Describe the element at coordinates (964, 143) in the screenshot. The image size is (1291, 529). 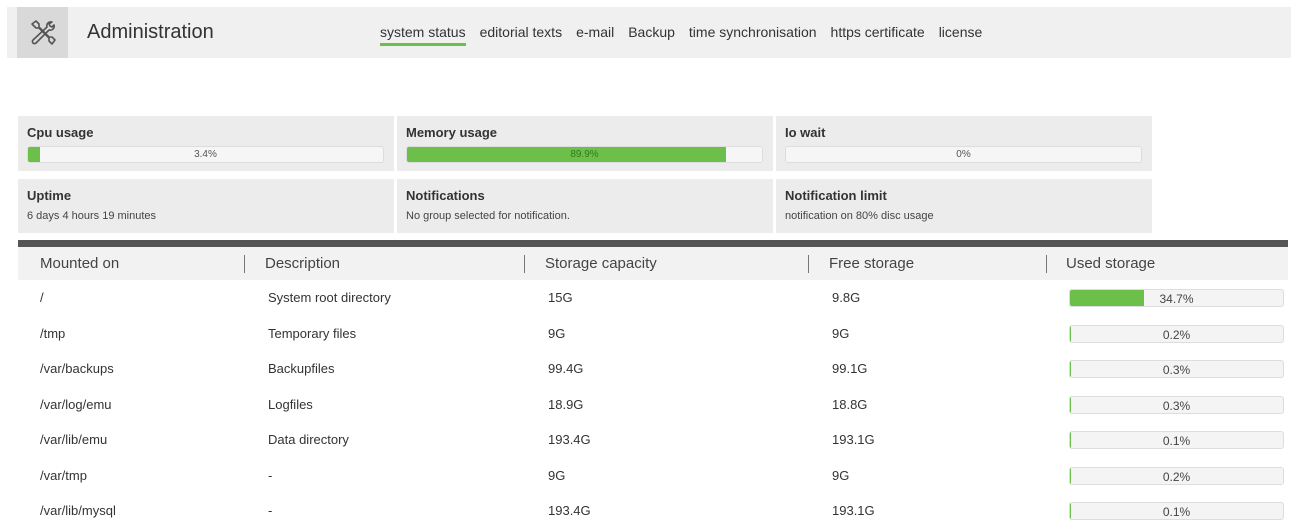
I see `io-wait-panel: Io wait 0%` at that location.